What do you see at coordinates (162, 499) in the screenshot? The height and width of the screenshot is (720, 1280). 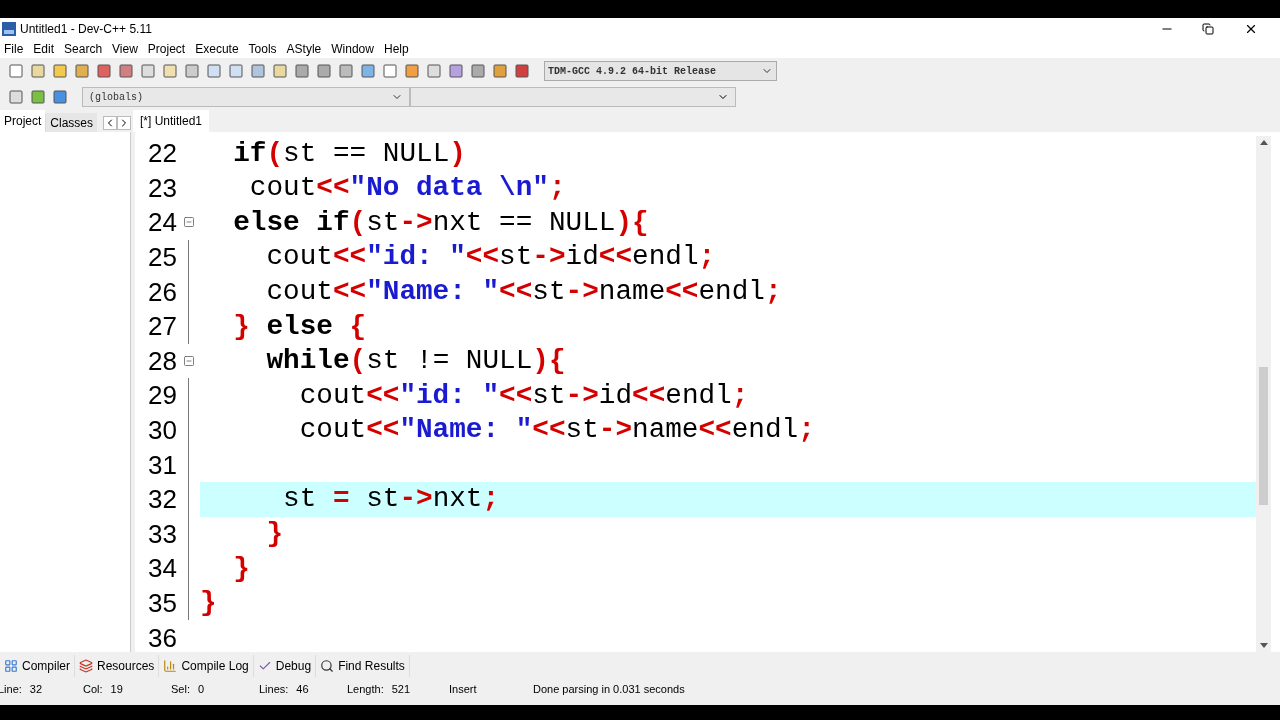 I see `line-number: 32` at bounding box center [162, 499].